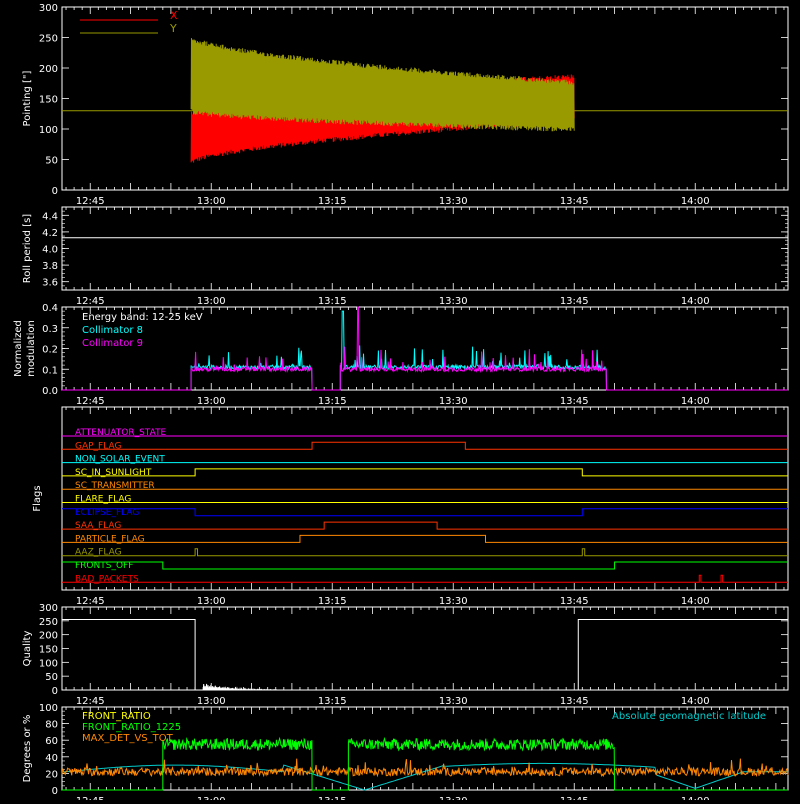 Image resolution: width=800 pixels, height=804 pixels. I want to click on flag-label: SC_IN_SUNLIGHT, so click(113, 473).